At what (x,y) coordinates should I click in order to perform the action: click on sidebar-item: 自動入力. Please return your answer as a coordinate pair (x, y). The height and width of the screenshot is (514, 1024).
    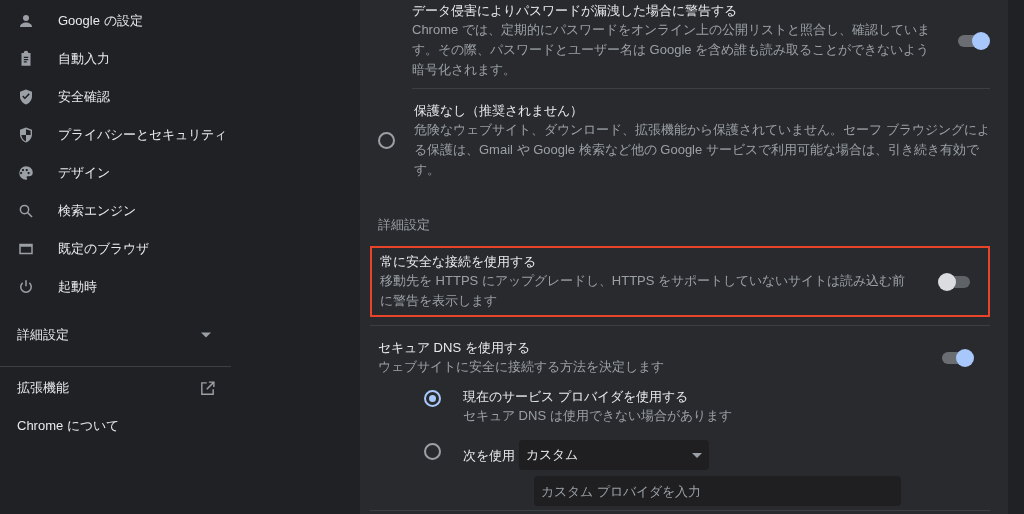
    Looking at the image, I should click on (115, 59).